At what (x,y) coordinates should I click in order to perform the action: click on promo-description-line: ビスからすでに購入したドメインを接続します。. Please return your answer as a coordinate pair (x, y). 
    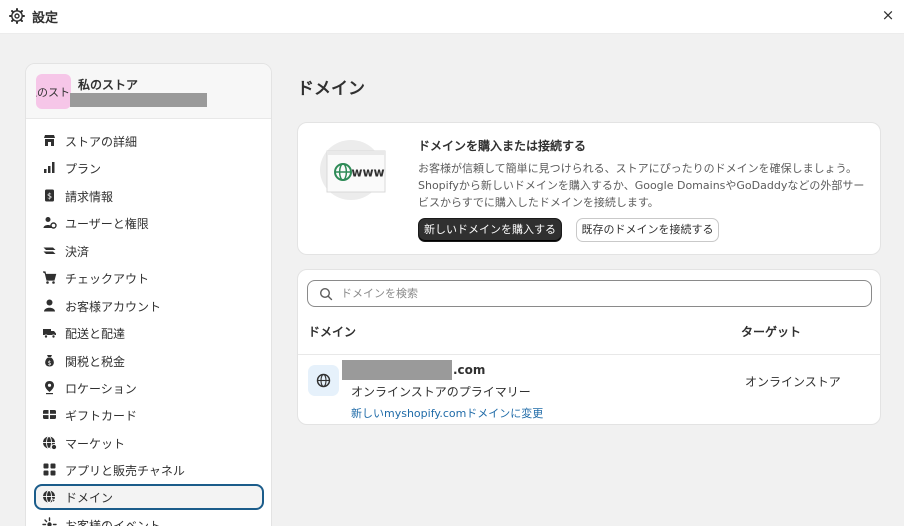
    Looking at the image, I should click on (538, 202).